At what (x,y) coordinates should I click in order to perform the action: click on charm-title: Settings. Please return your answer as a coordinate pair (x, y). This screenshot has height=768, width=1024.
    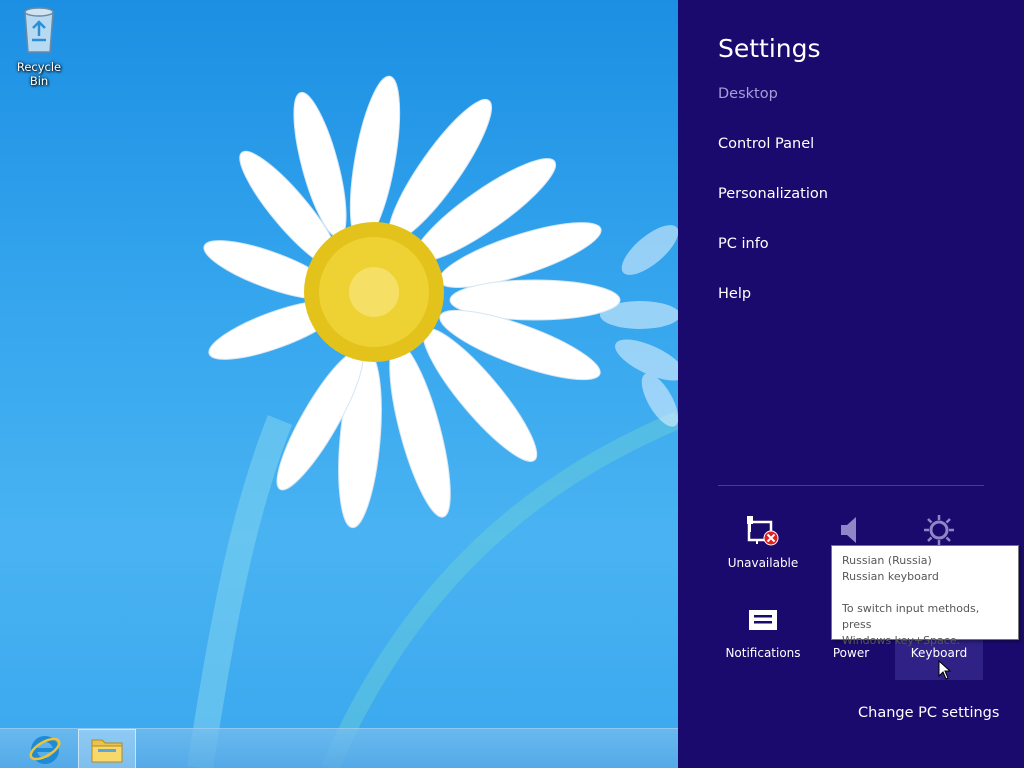
    Looking at the image, I should click on (769, 48).